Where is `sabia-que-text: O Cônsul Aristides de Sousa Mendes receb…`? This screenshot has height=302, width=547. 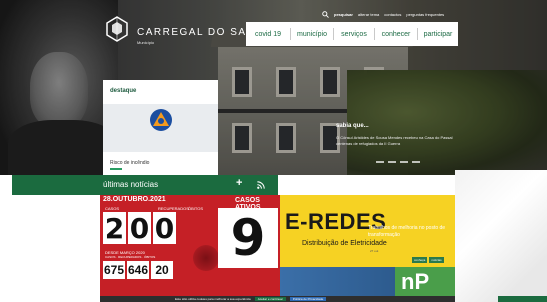 sabia-que-text: O Cônsul Aristides de Sousa Mendes receb… is located at coordinates (394, 140).